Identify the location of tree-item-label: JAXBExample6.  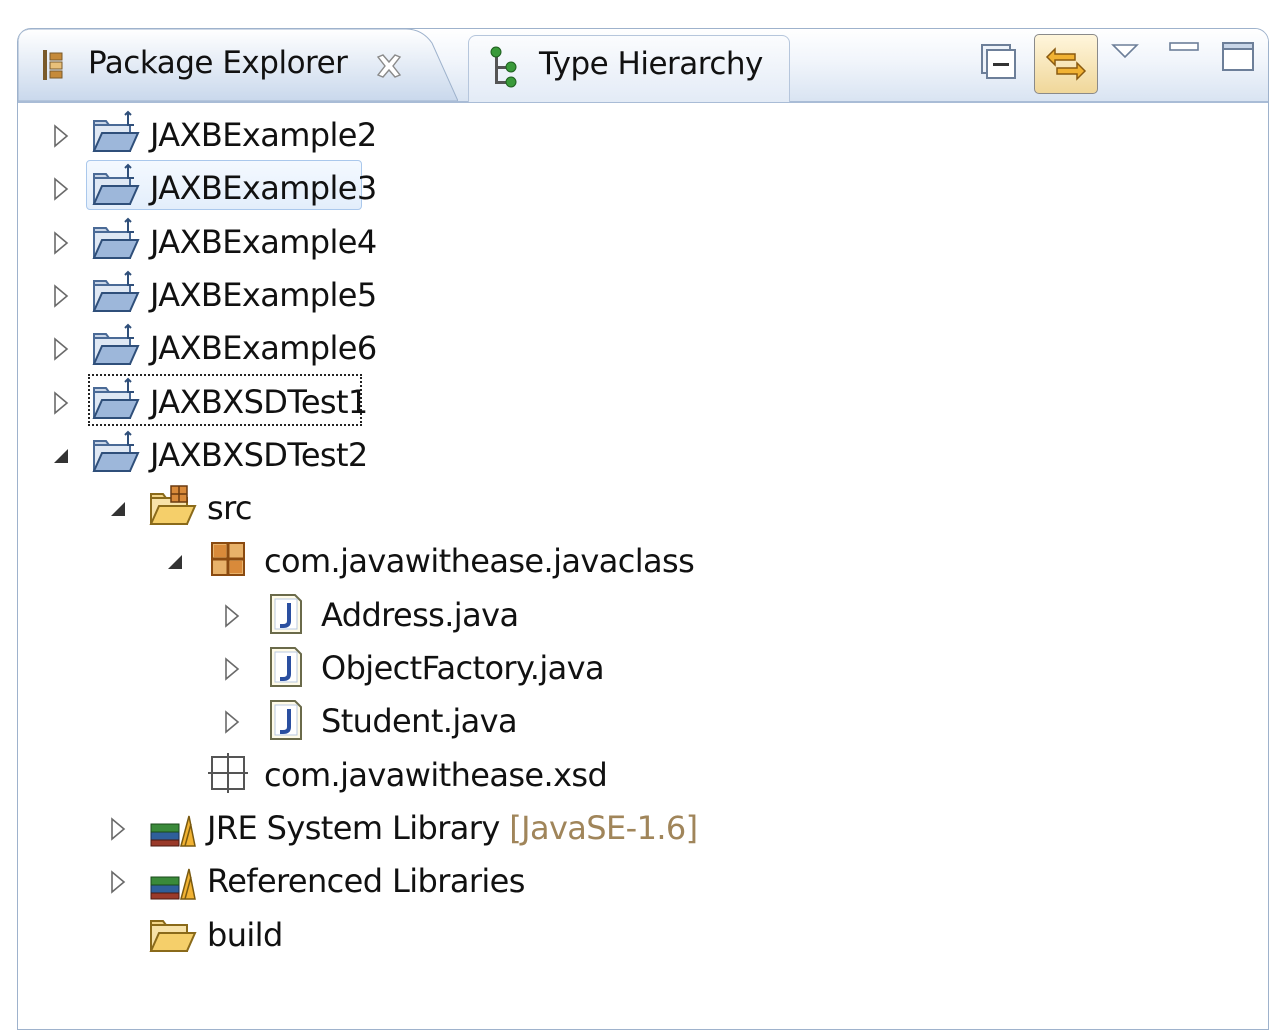
(263, 348).